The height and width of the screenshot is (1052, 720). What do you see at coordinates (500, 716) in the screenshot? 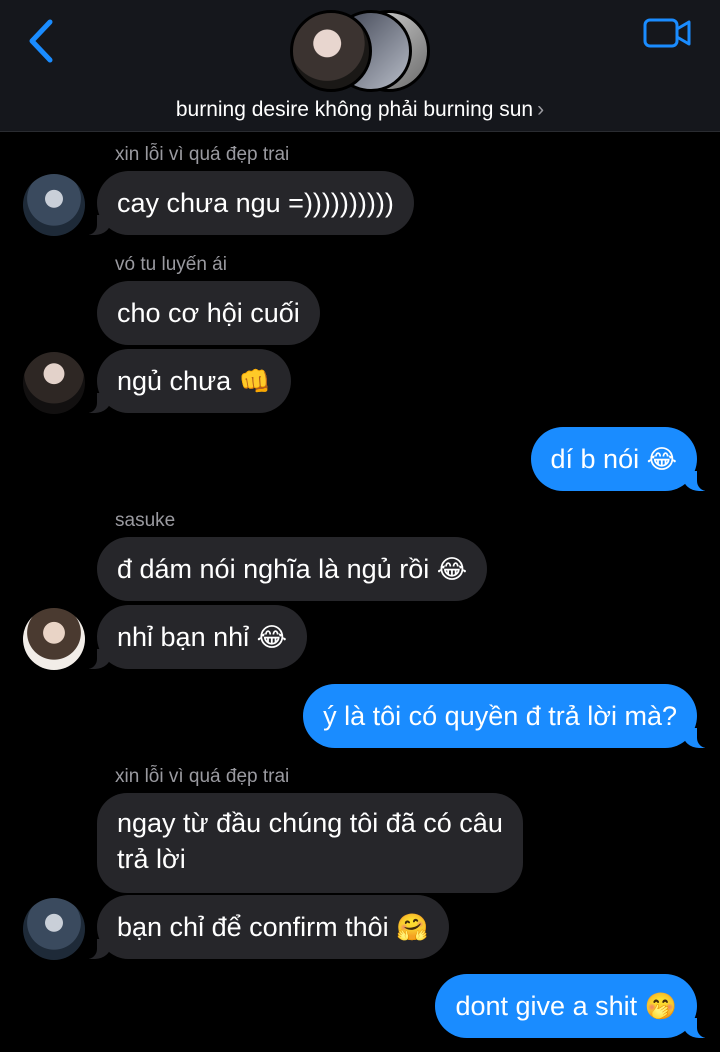
I see `message-text: ý là tôi có quyền đ trả lời mà?` at bounding box center [500, 716].